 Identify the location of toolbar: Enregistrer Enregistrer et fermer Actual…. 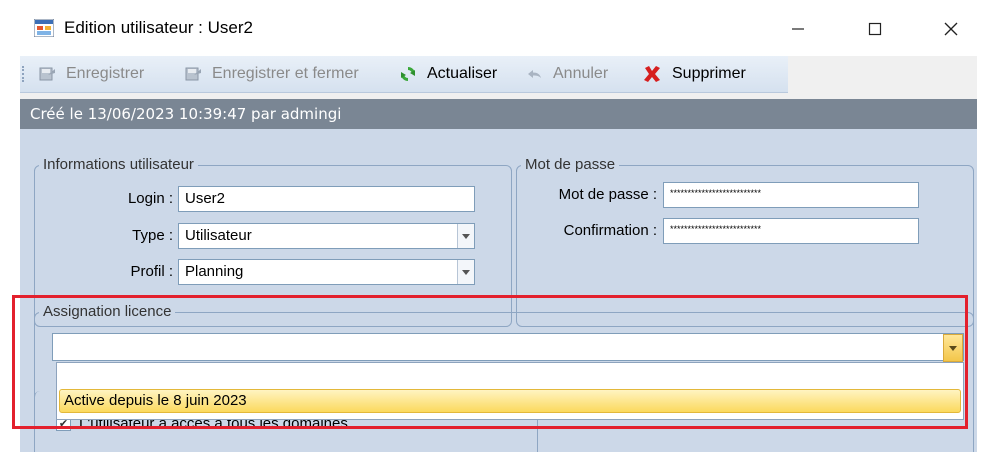
(404, 74).